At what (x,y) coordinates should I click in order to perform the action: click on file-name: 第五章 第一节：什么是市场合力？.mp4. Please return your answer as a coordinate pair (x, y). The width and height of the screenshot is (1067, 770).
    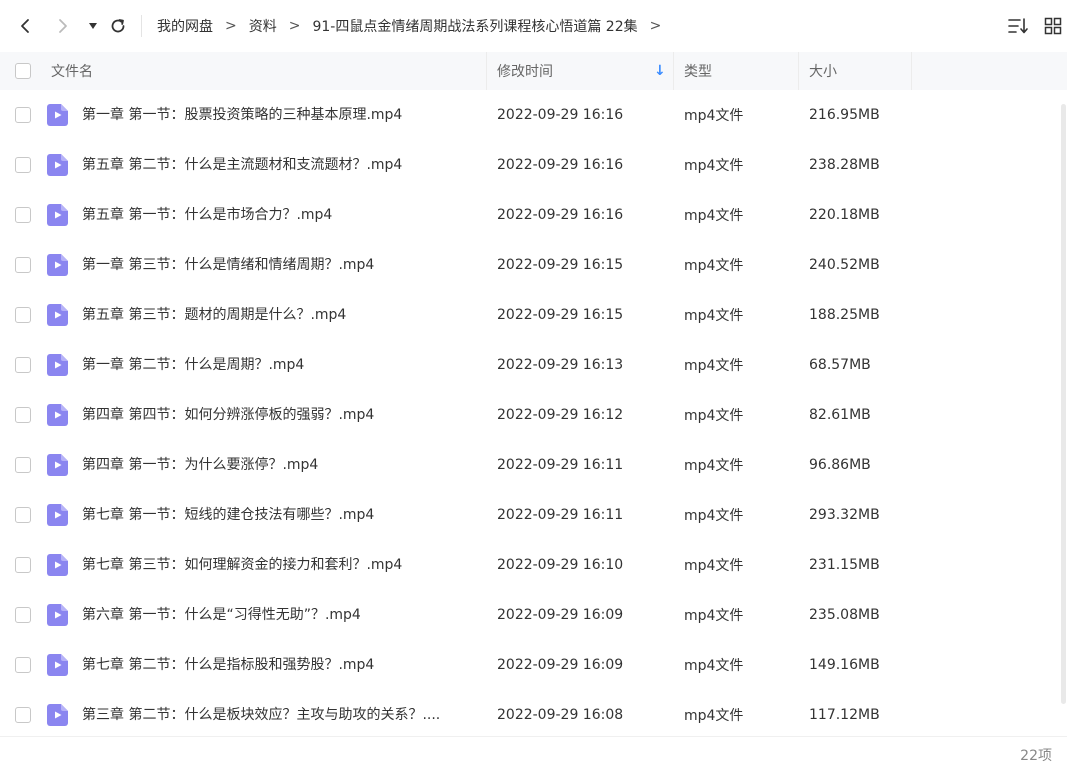
    Looking at the image, I should click on (277, 215).